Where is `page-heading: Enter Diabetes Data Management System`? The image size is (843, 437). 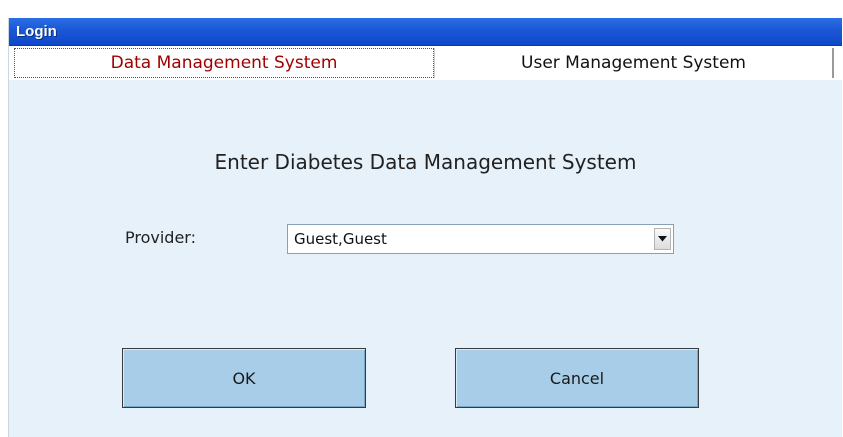 page-heading: Enter Diabetes Data Management System is located at coordinates (425, 162).